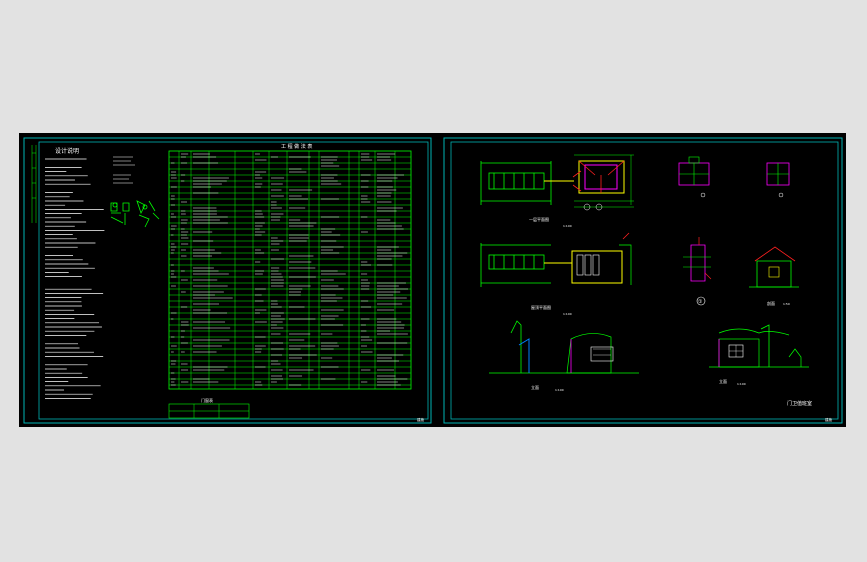 This screenshot has height=562, width=867. Describe the element at coordinates (541, 307) in the screenshot. I see `plan-2-label: 屋顶平面图` at that location.